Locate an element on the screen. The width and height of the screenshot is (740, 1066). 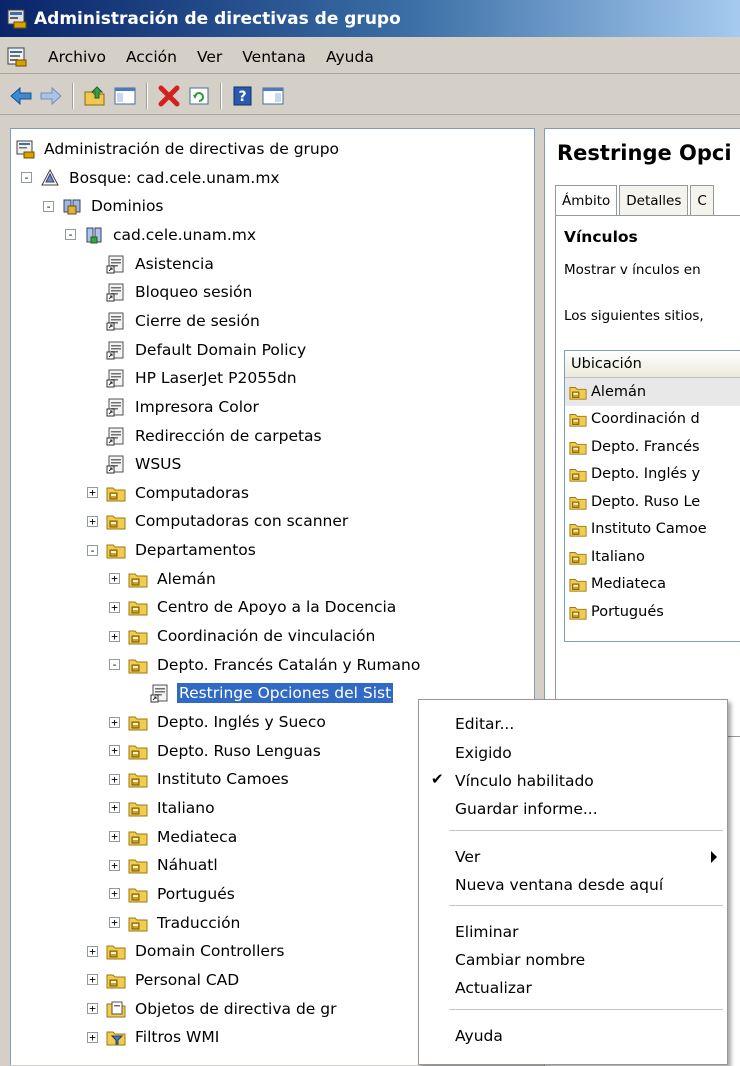
tree-node: - Dominios is located at coordinates (104, 206).